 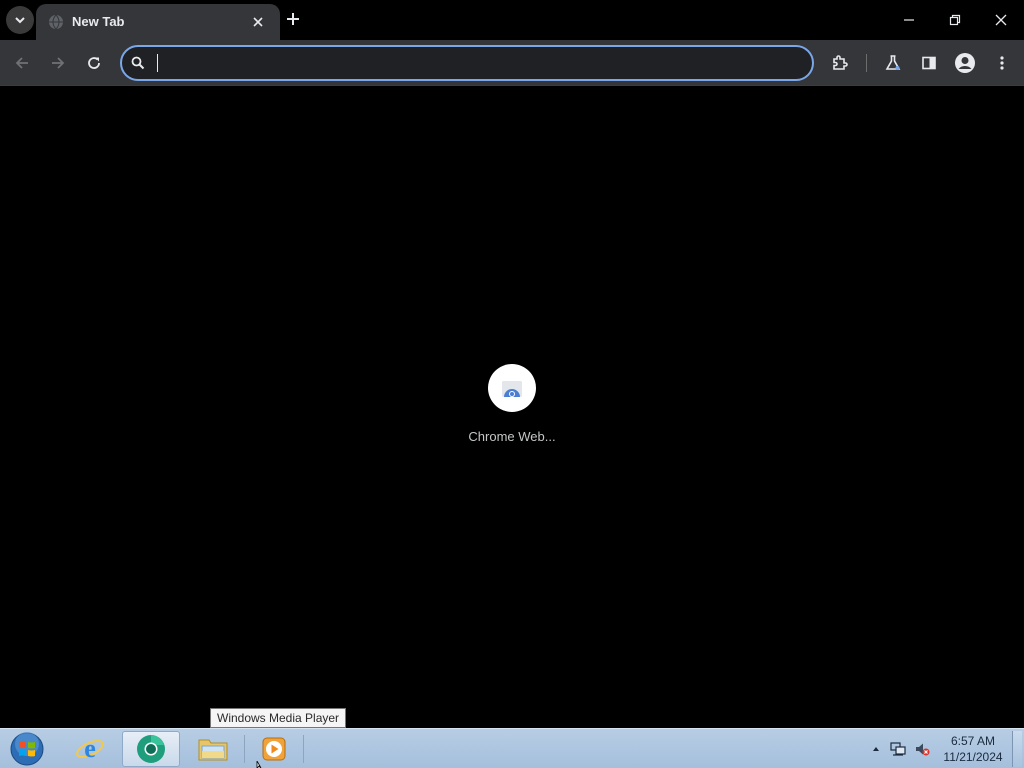 I want to click on clock-date: 11/21/2024, so click(x=973, y=757).